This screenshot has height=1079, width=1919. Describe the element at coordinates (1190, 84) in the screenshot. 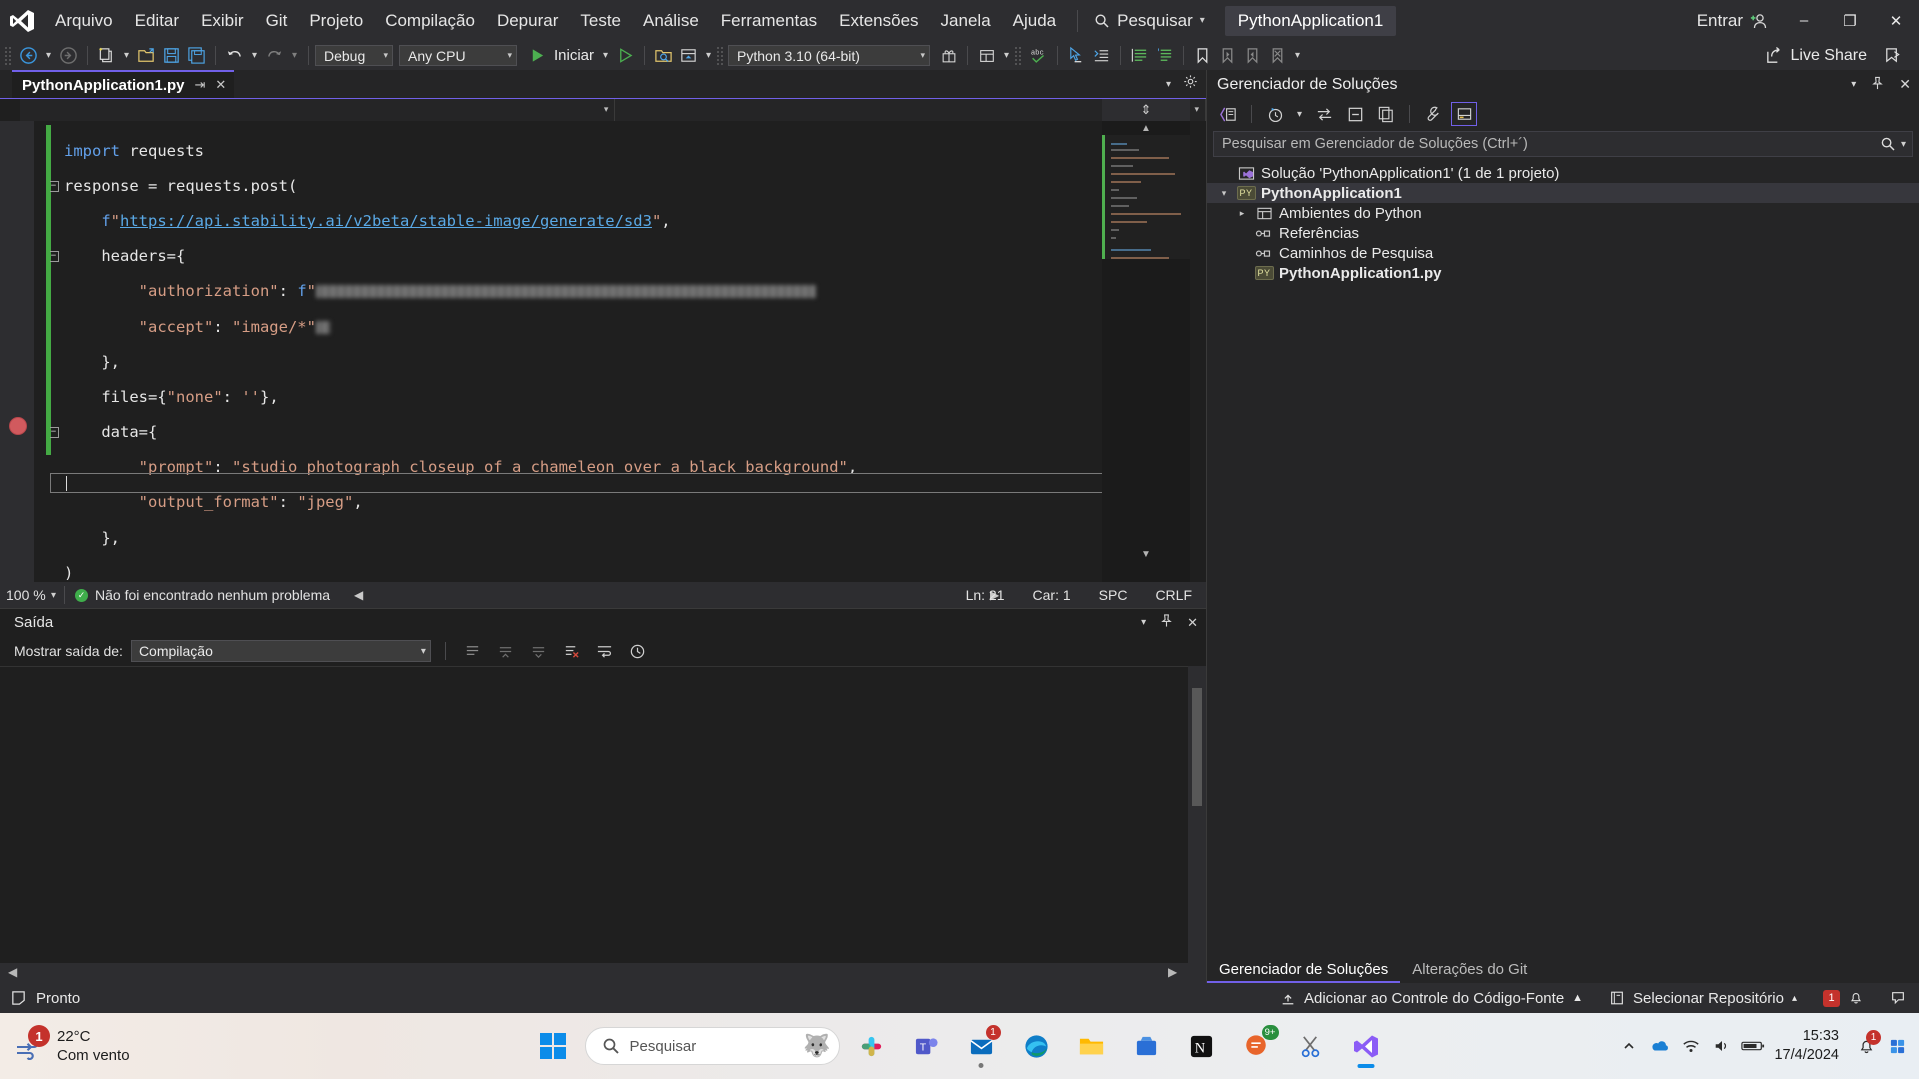

I see `tab-settings-gear-icon` at that location.